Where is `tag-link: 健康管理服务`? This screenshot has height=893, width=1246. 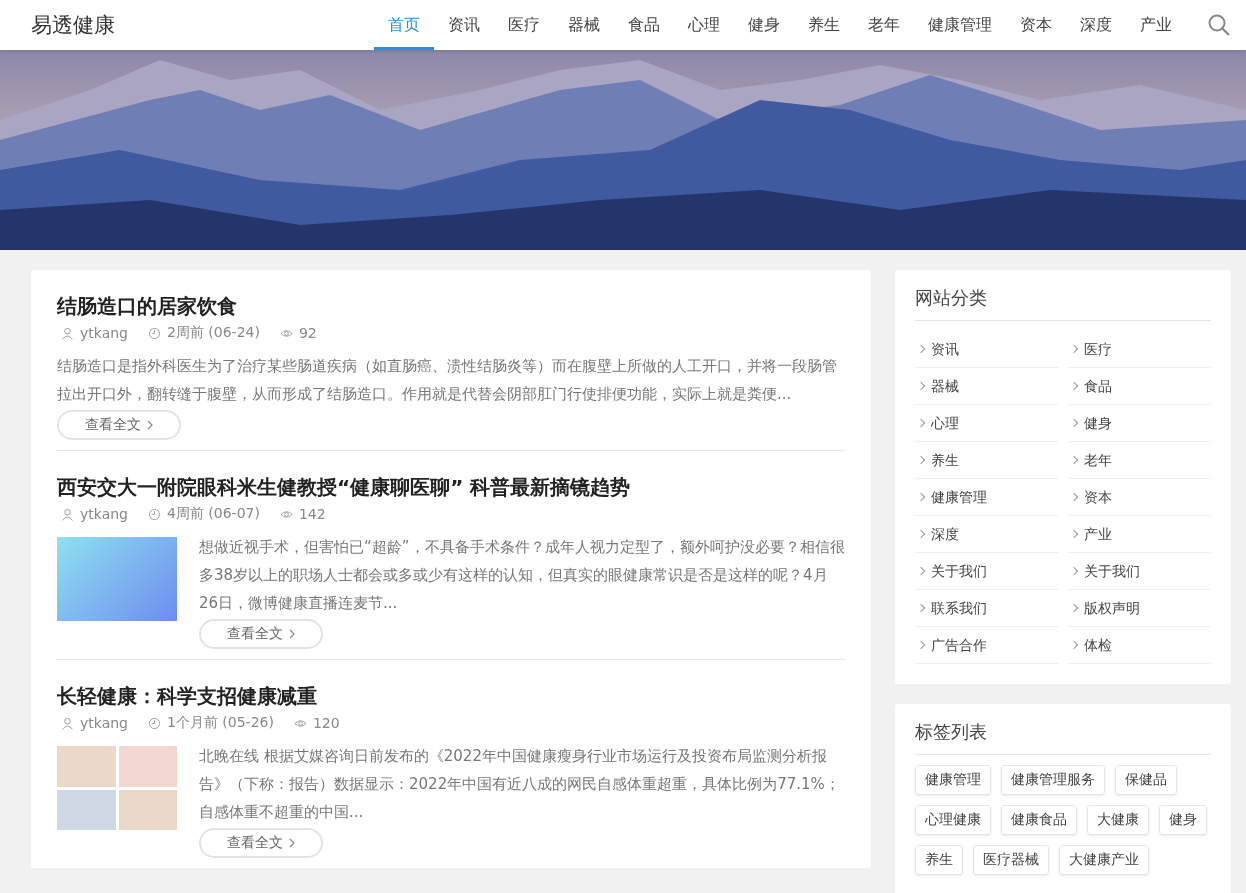 tag-link: 健康管理服务 is located at coordinates (1053, 780).